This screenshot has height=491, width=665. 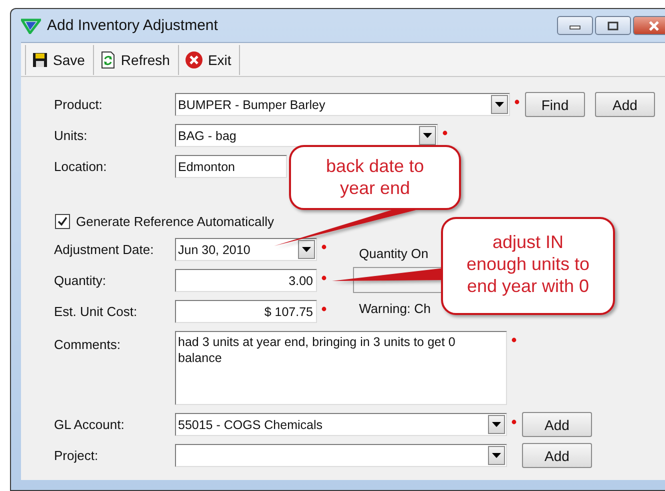 I want to click on field-label: Comments:, so click(x=88, y=344).